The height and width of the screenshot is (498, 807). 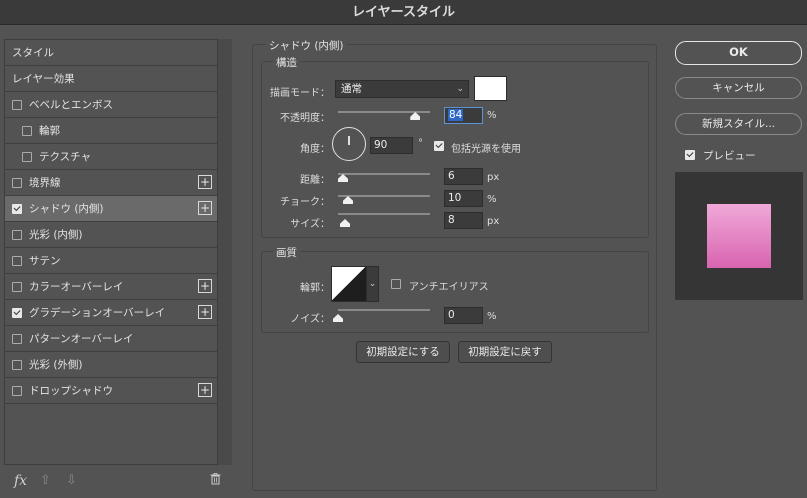 I want to click on fx-icon: fx, so click(x=20, y=481).